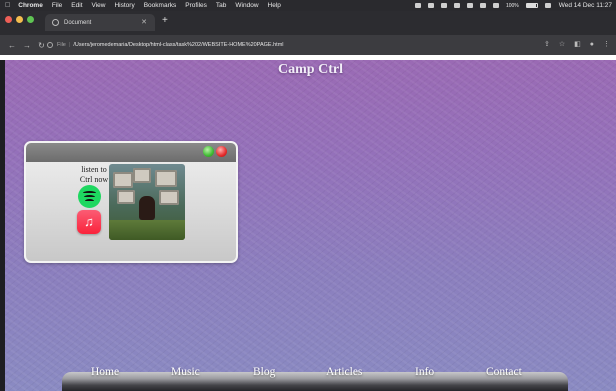 The width and height of the screenshot is (616, 391). Describe the element at coordinates (124, 5) in the screenshot. I see `menu-history: History` at that location.